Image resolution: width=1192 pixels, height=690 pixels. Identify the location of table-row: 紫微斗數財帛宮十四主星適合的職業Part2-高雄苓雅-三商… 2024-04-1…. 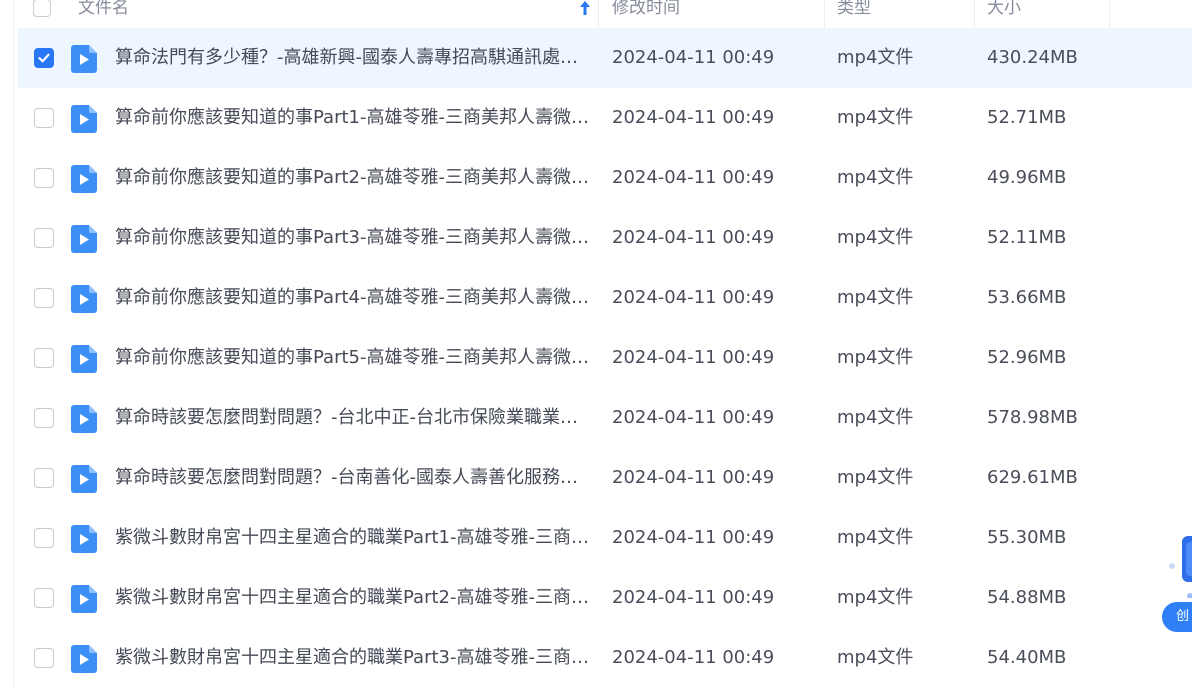
(605, 598).